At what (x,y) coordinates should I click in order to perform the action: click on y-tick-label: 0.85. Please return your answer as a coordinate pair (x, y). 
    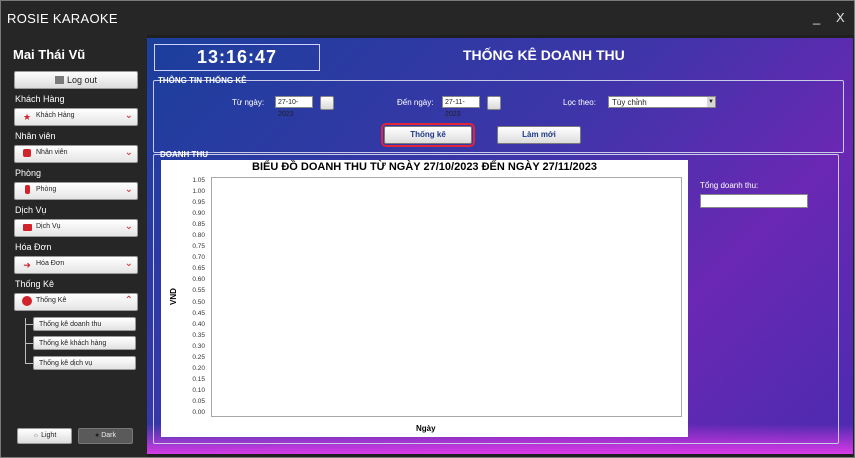
    Looking at the image, I should click on (198, 225).